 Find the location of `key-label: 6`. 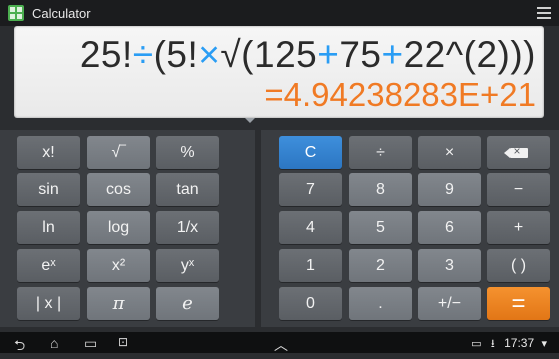

key-label: 6 is located at coordinates (449, 227).